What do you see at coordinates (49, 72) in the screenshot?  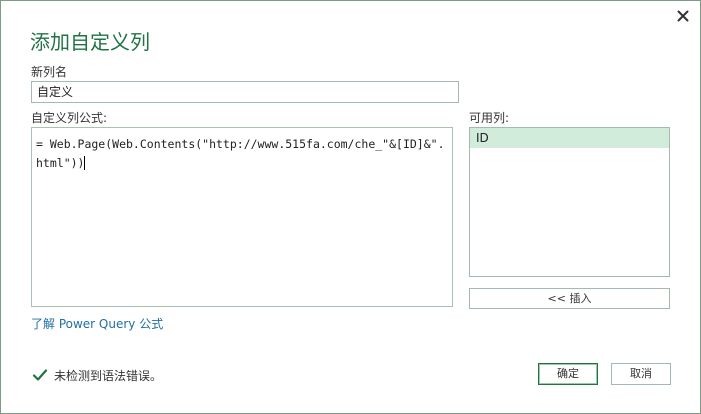 I see `new-column-name-label: 新列名` at bounding box center [49, 72].